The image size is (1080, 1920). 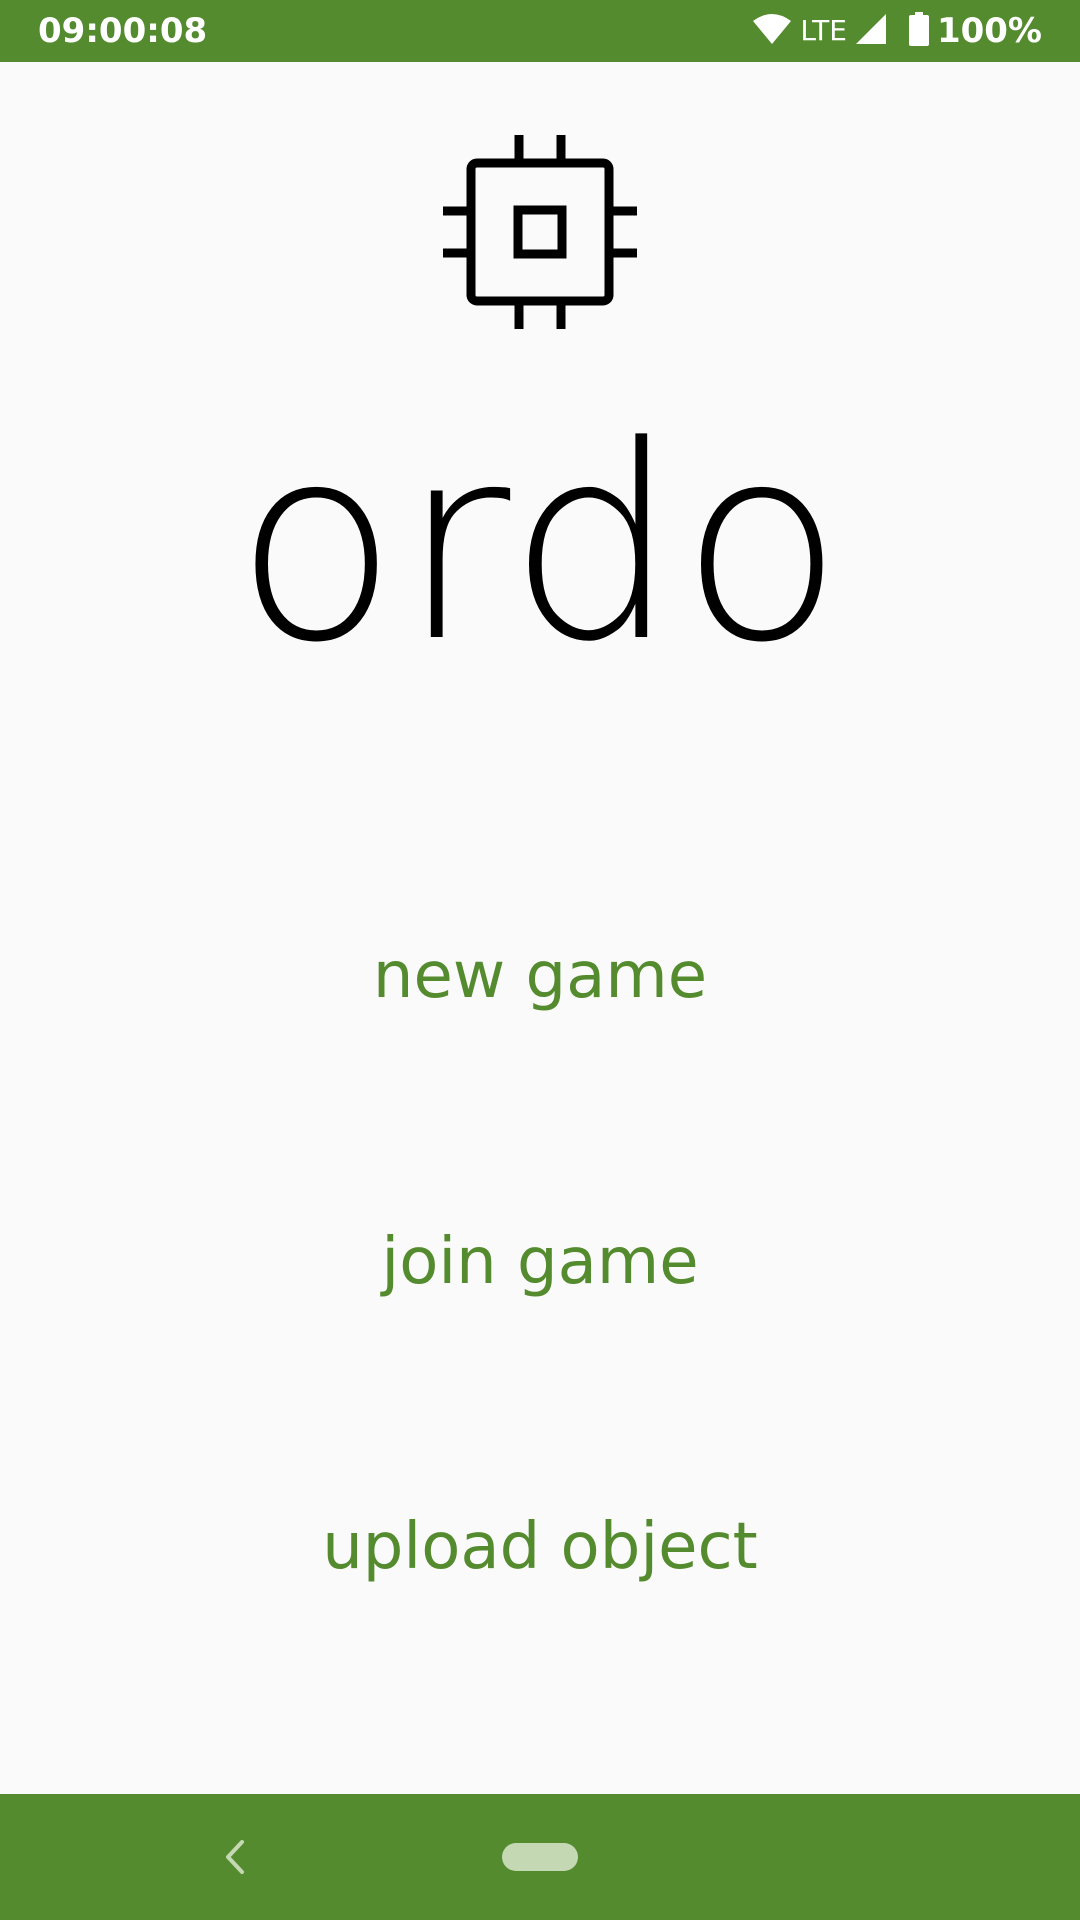 I want to click on navigation-bar, so click(x=540, y=1857).